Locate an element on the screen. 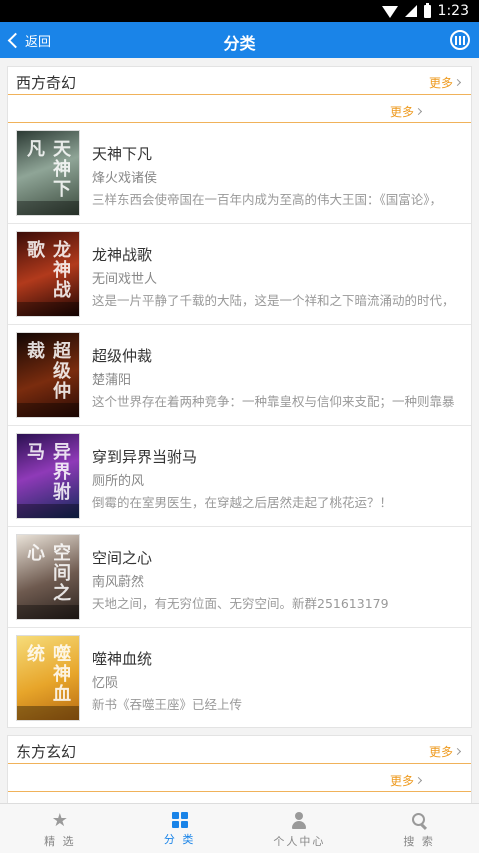 Image resolution: width=479 pixels, height=853 pixels. book-title: 穿到异界当驸马 is located at coordinates (145, 457).